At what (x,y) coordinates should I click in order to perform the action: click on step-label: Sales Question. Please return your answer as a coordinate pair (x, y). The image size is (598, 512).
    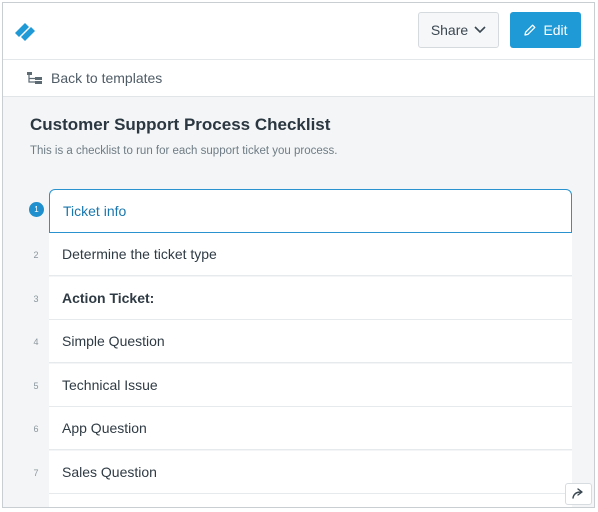
    Looking at the image, I should click on (109, 472).